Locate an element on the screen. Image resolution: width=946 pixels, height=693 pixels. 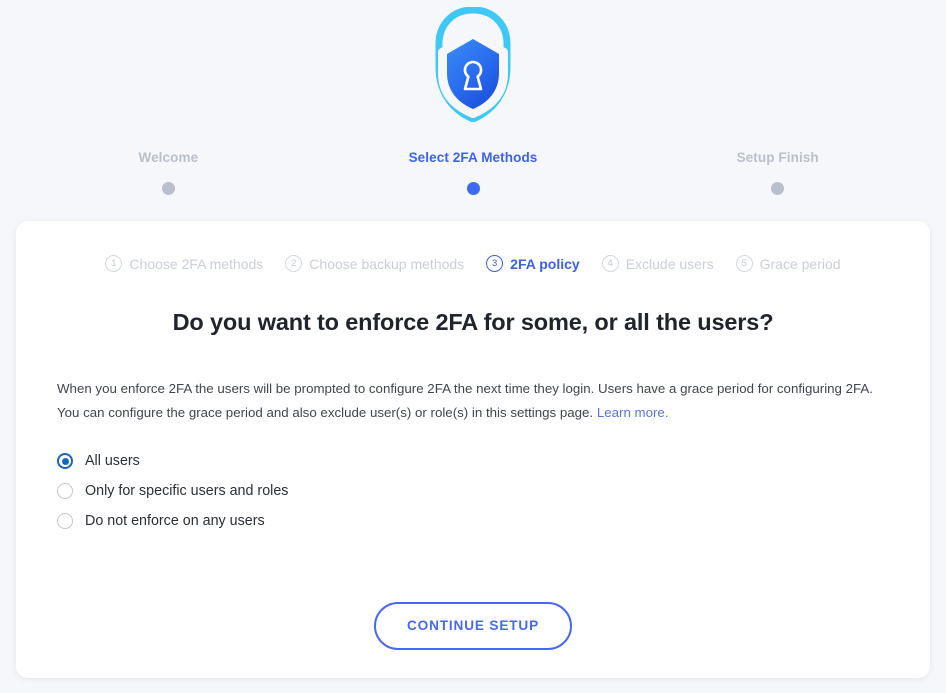
substep-label: Choose backup methods is located at coordinates (387, 263).